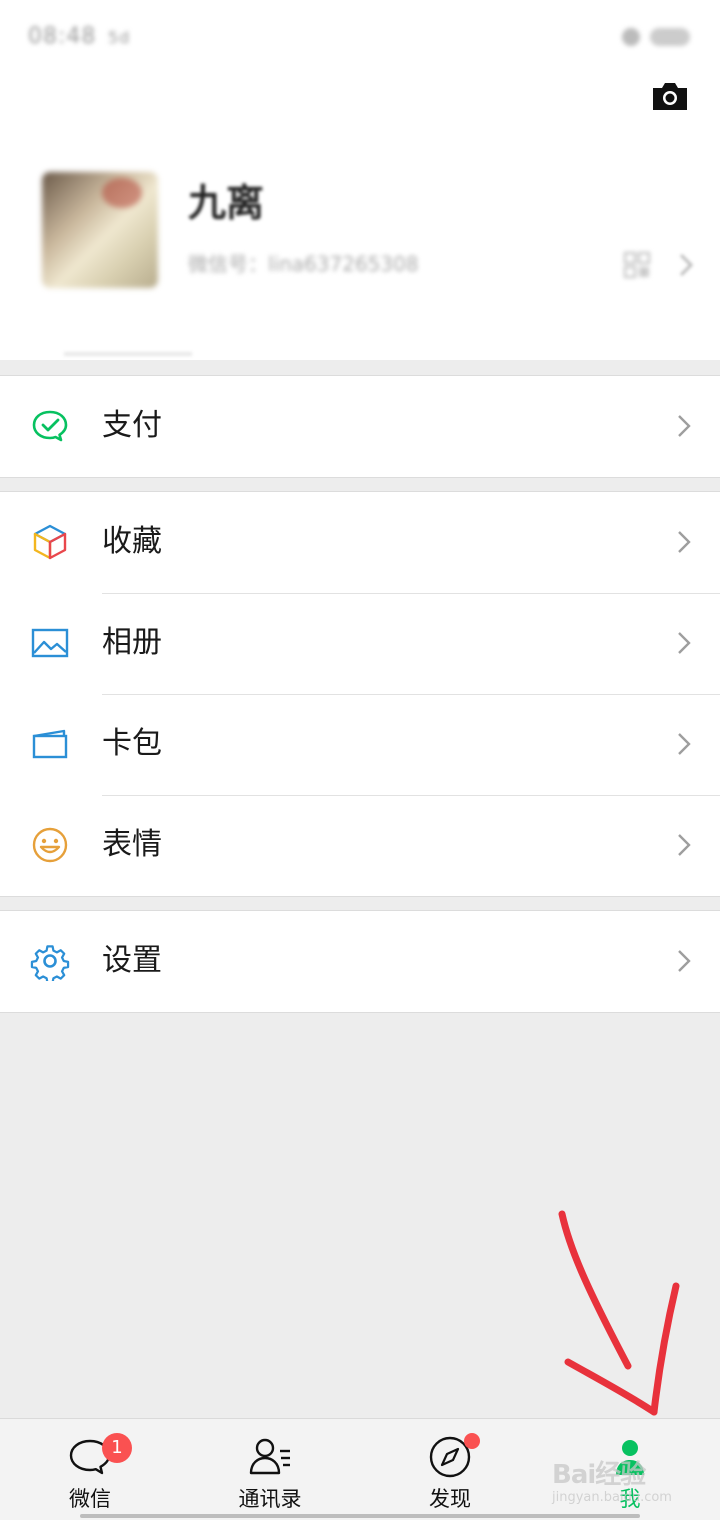 The height and width of the screenshot is (1520, 720). What do you see at coordinates (117, 1448) in the screenshot?
I see `unread-badge: 1` at bounding box center [117, 1448].